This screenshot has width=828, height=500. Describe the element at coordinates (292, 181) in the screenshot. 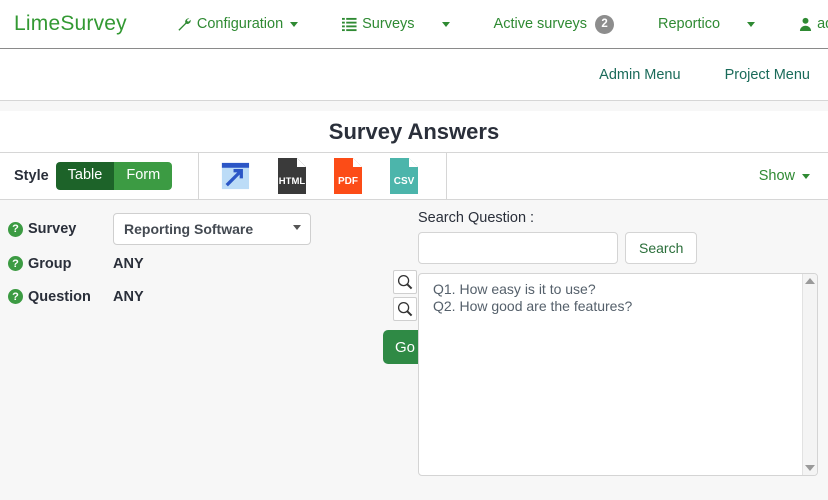

I see `svg-text: HTML` at that location.